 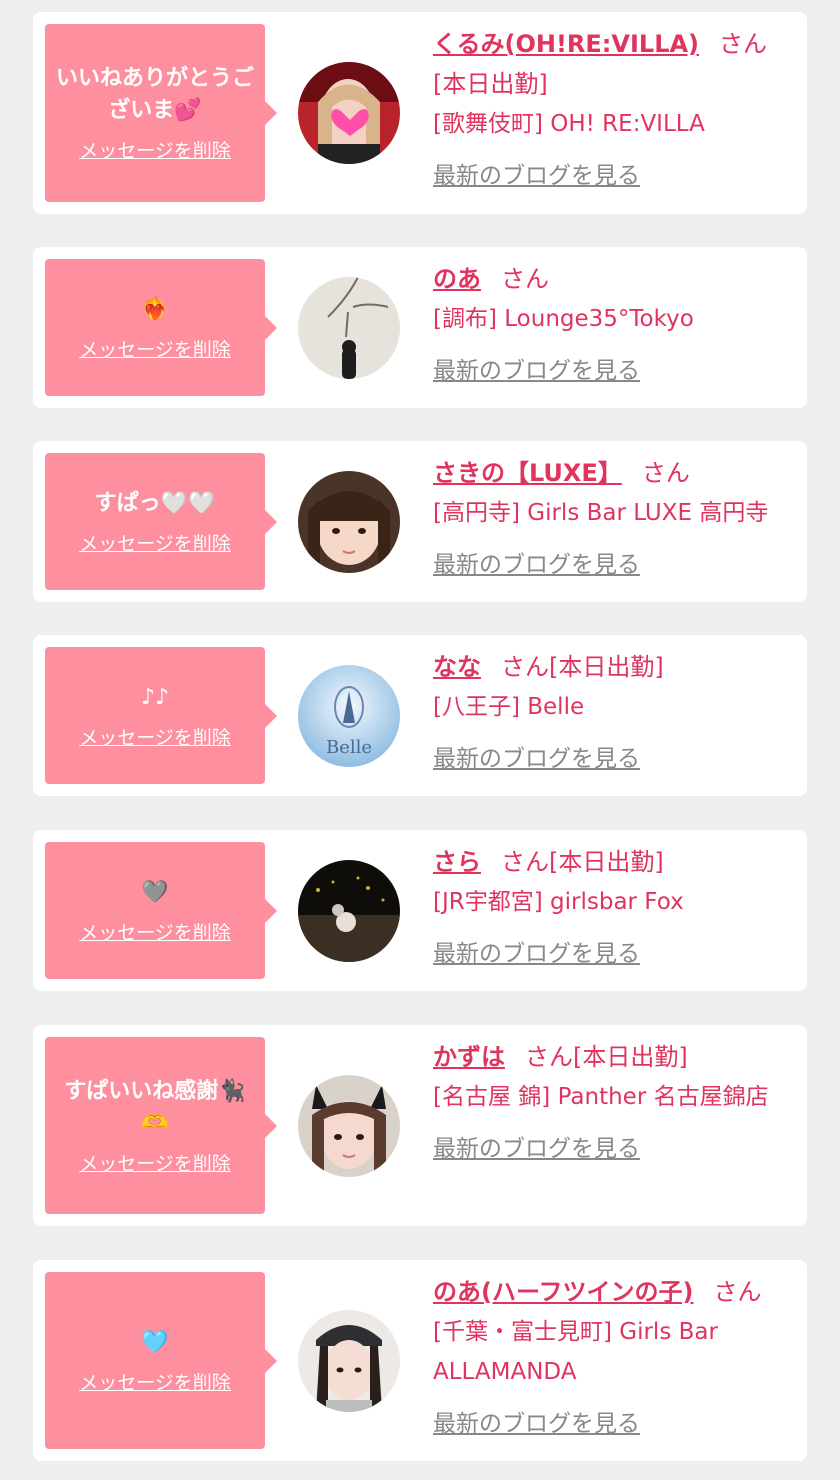 I want to click on item-info: のあ さん [調布] Lounge35°Tokyo 最新のブログを見る, so click(x=615, y=325).